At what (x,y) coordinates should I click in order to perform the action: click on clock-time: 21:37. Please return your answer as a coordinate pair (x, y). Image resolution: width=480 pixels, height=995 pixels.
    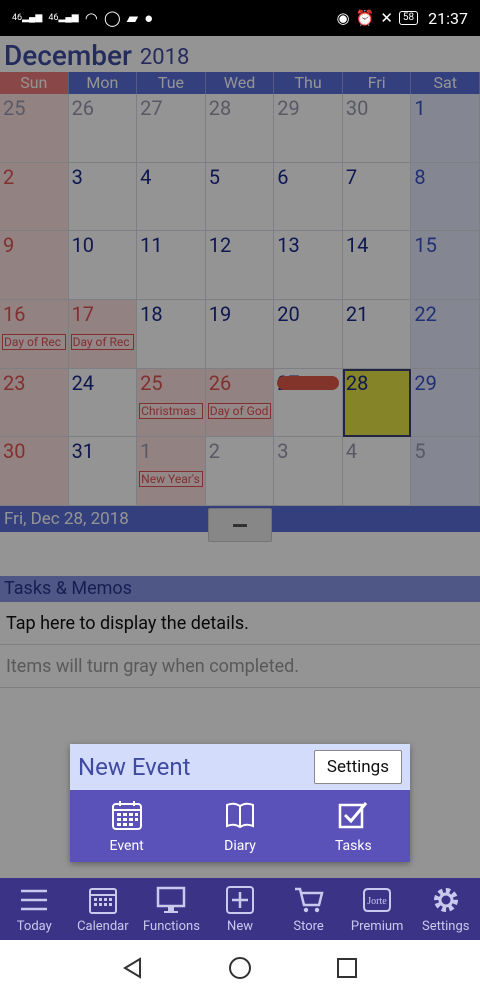
    Looking at the image, I should click on (448, 18).